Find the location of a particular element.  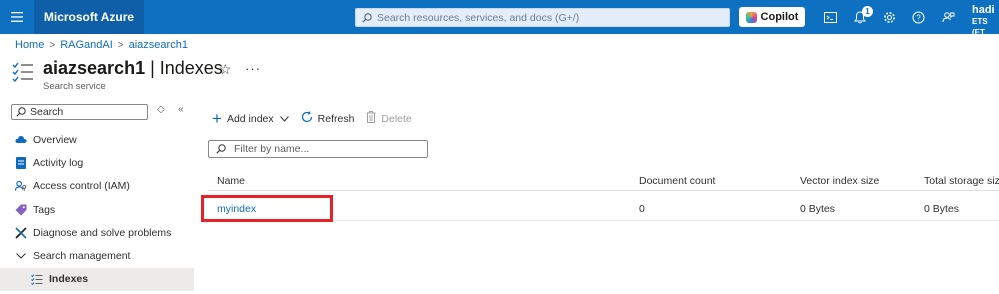

page-name: Indexes is located at coordinates (191, 68).